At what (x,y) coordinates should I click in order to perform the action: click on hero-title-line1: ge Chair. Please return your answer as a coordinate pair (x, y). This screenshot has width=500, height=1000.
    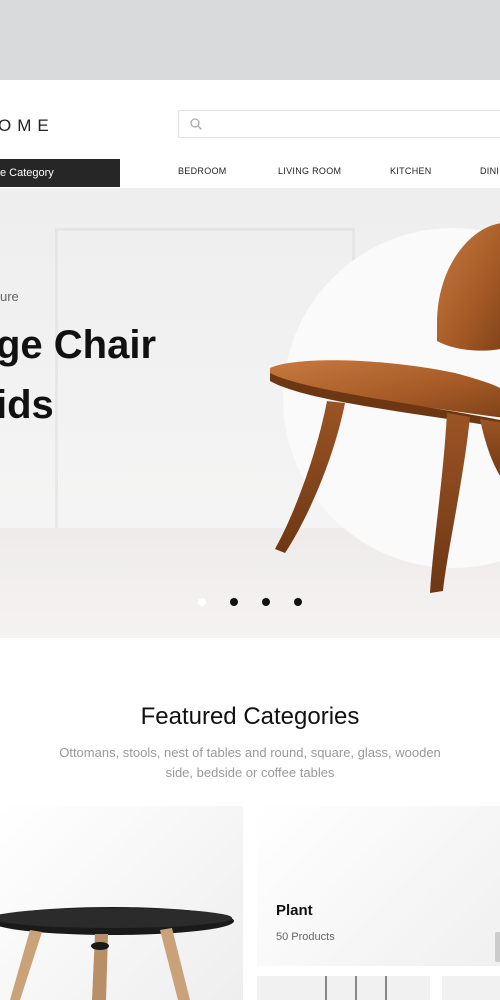
    Looking at the image, I should click on (78, 345).